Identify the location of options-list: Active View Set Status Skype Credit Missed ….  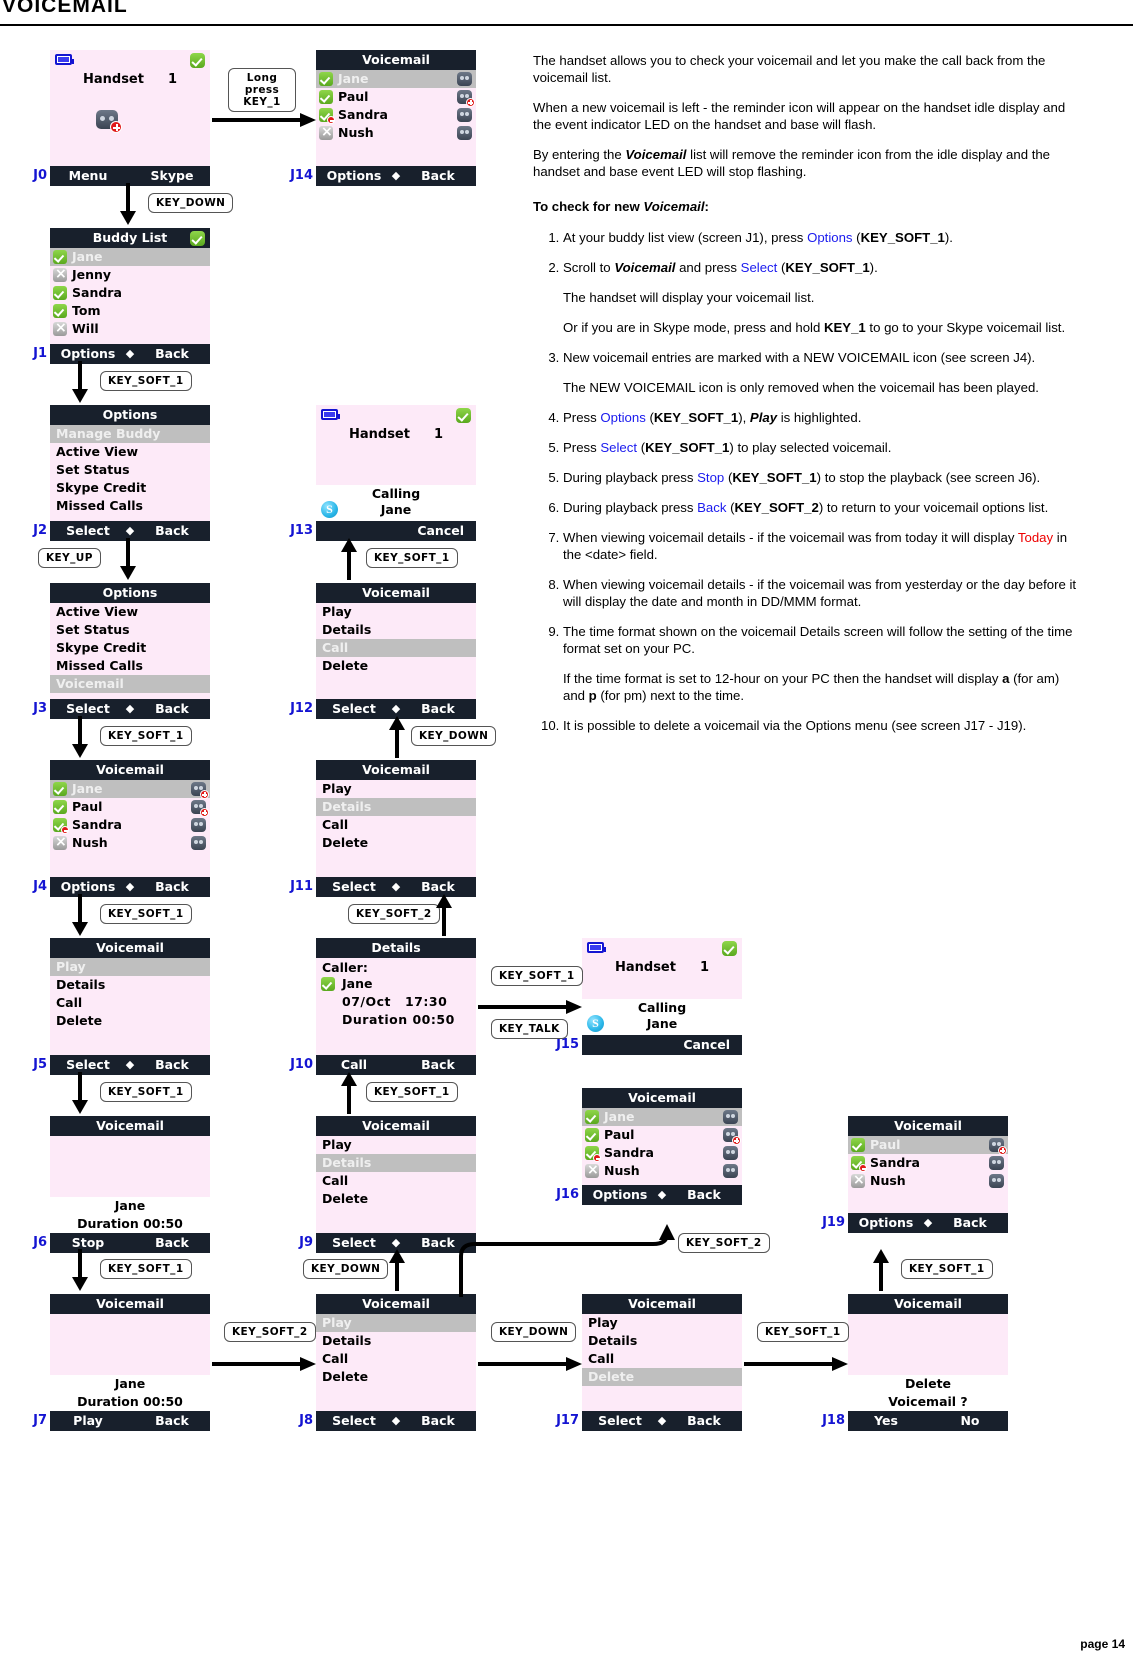
(130, 651).